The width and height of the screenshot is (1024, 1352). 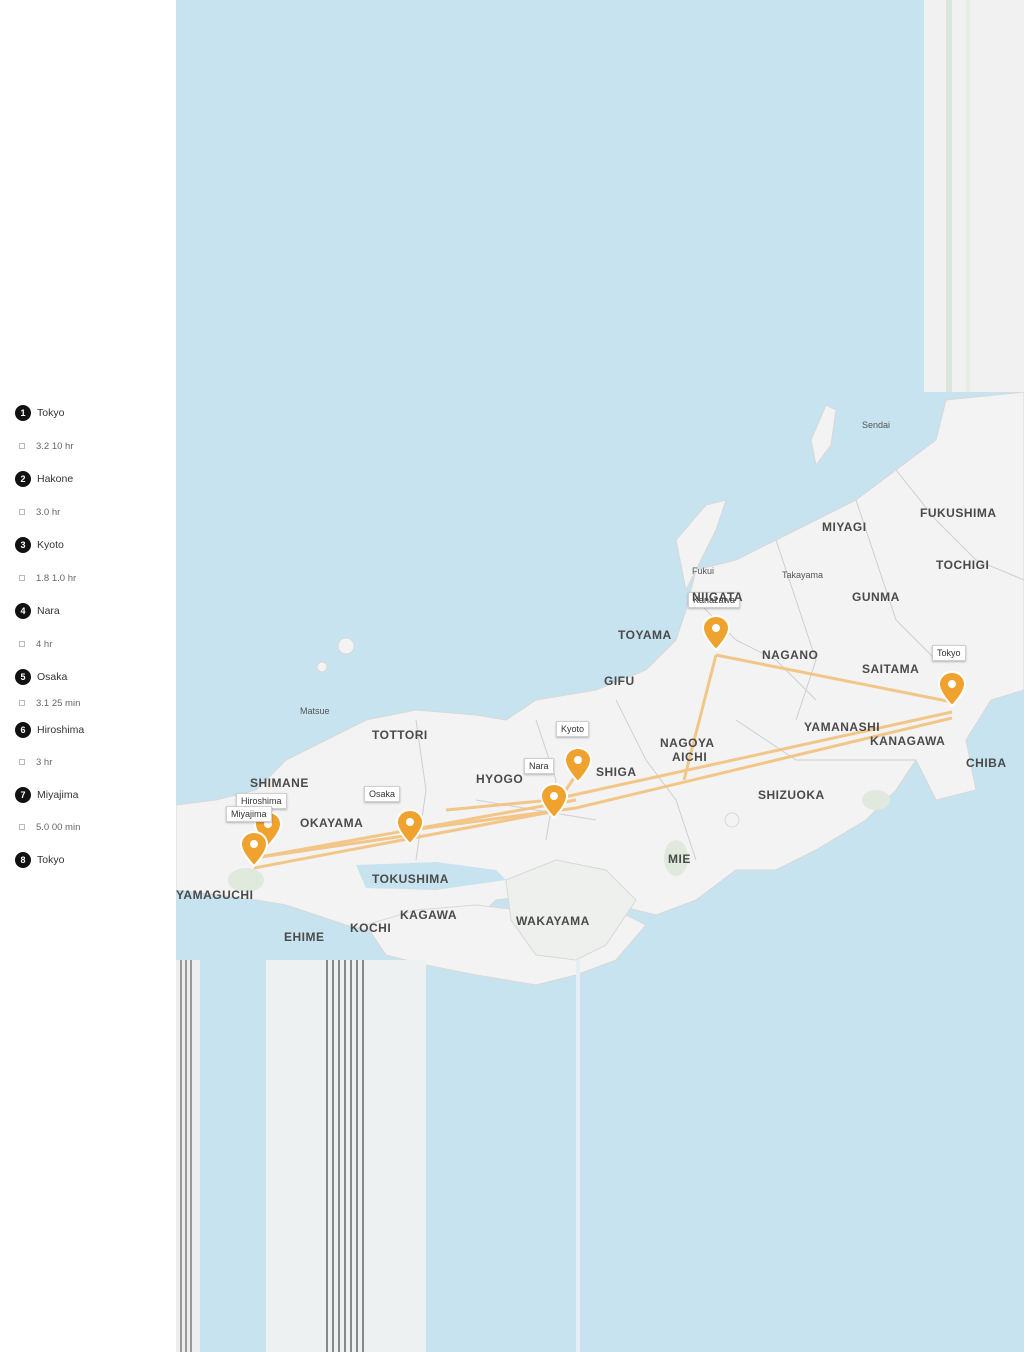 I want to click on leg-item: 3.2 10 hr, so click(x=37, y=446).